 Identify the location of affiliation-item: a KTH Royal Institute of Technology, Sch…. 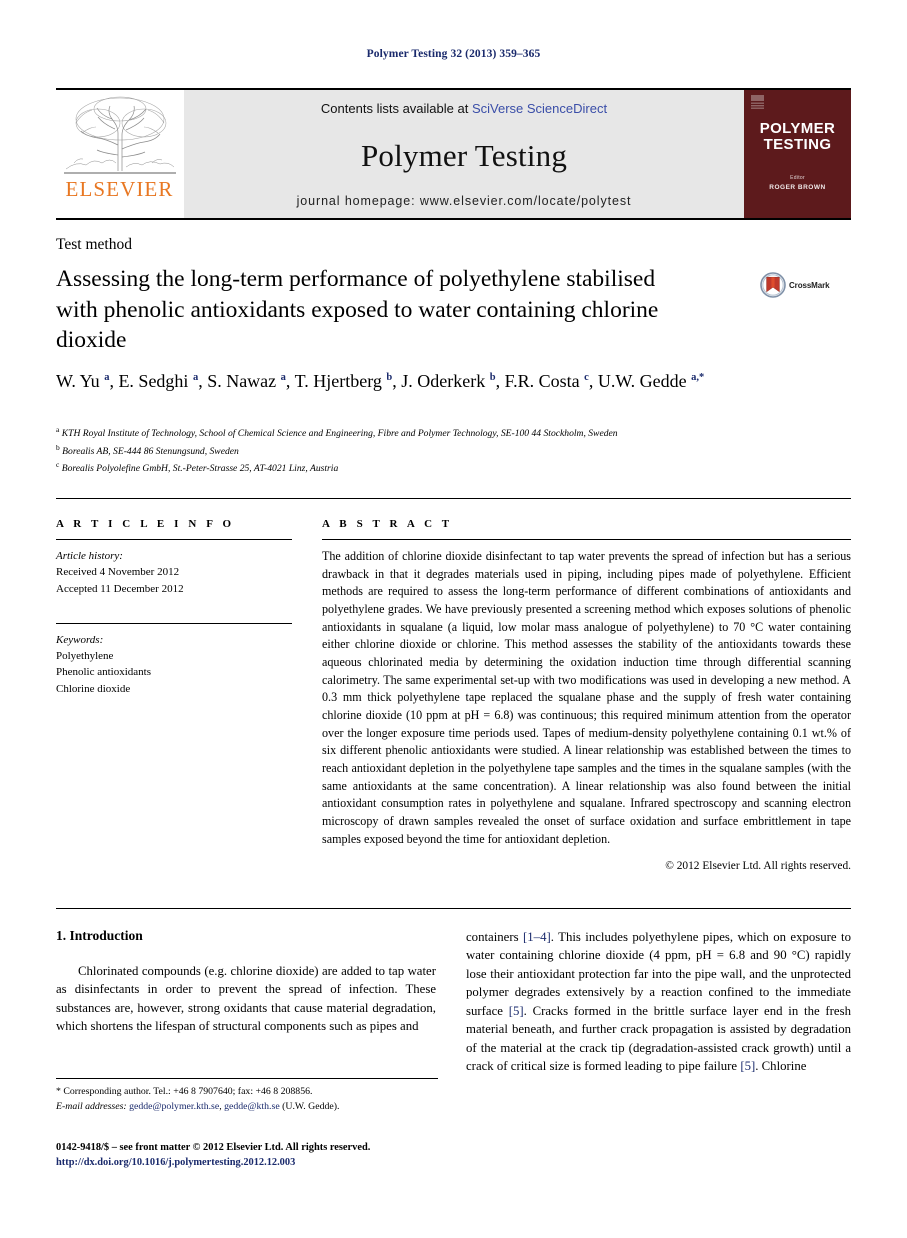
(406, 433).